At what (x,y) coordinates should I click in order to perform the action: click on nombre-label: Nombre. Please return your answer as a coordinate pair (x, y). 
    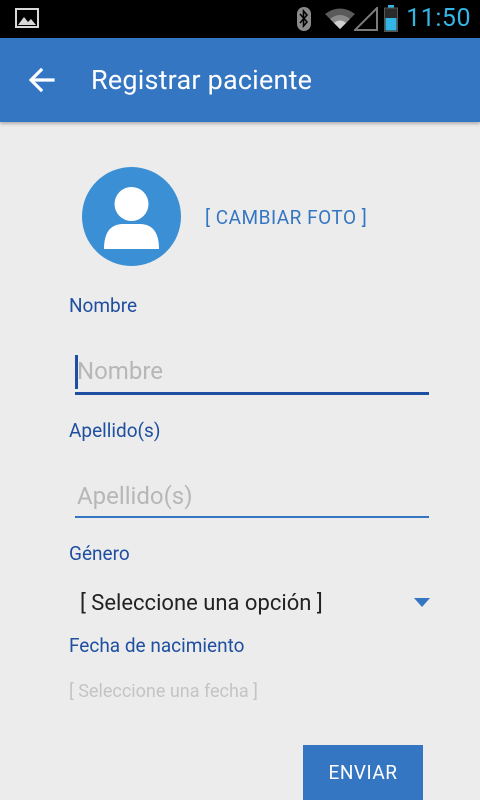
    Looking at the image, I should click on (103, 305).